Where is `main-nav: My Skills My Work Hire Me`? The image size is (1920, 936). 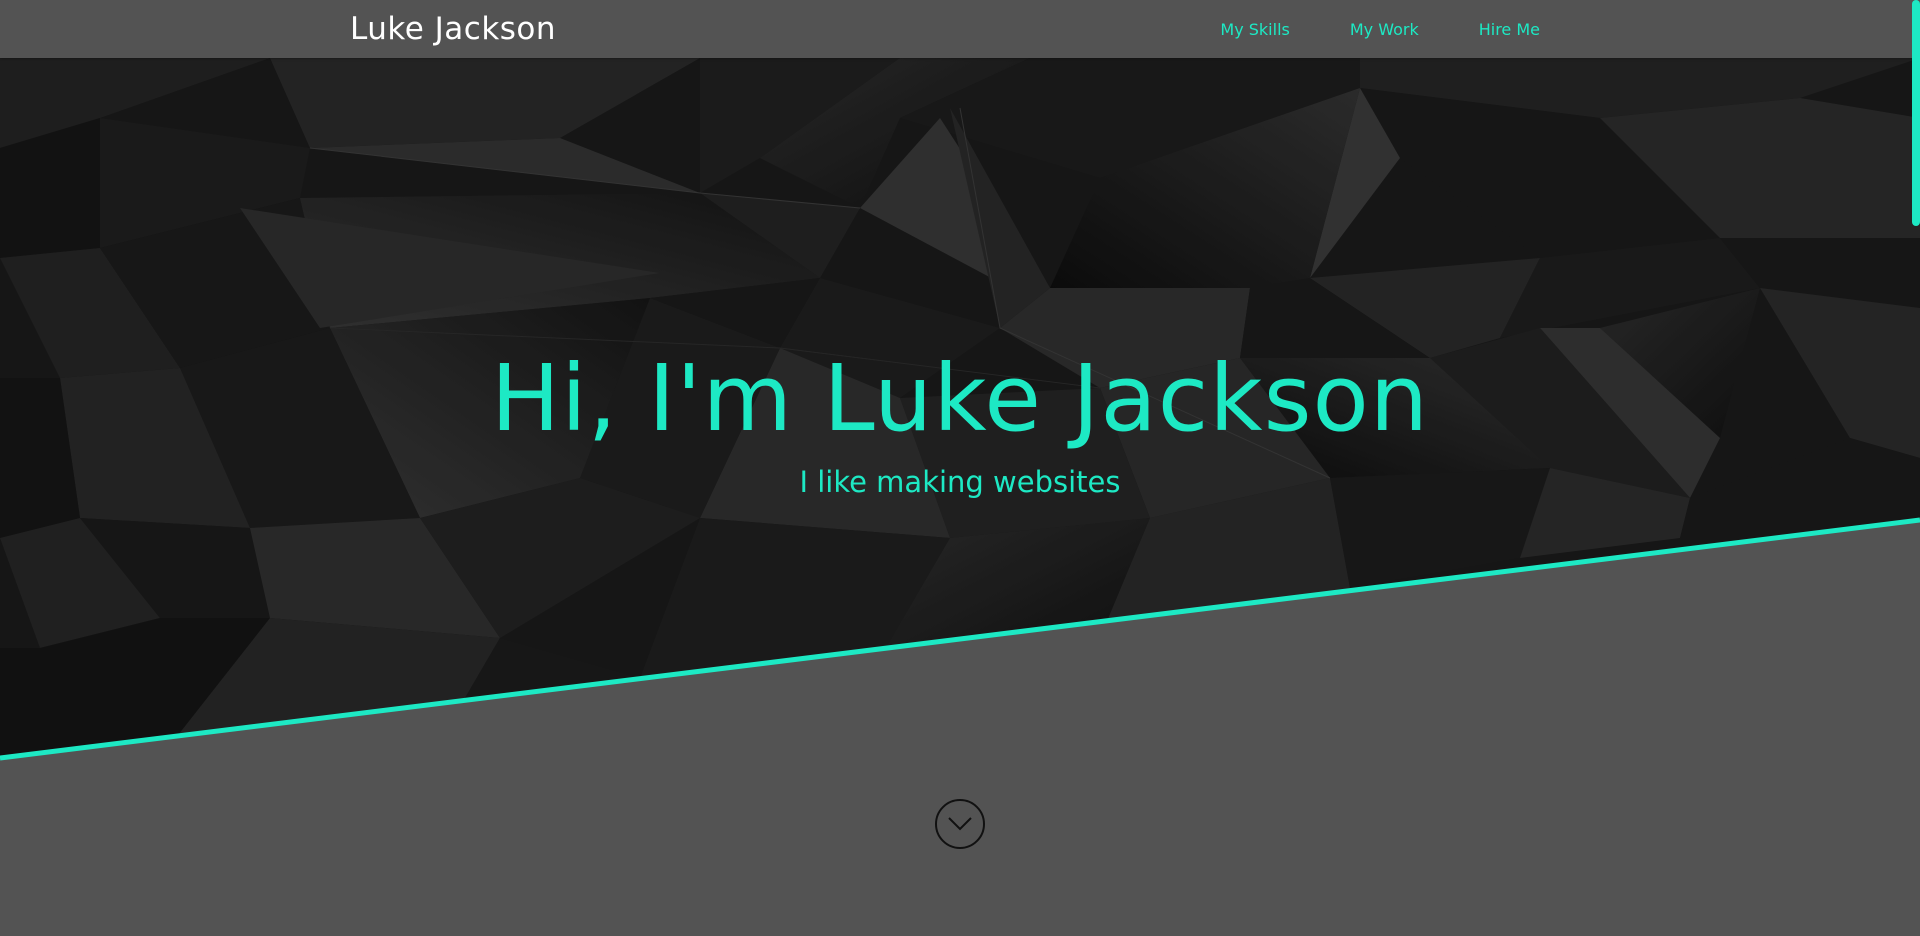
main-nav: My Skills My Work Hire Me is located at coordinates (1380, 29).